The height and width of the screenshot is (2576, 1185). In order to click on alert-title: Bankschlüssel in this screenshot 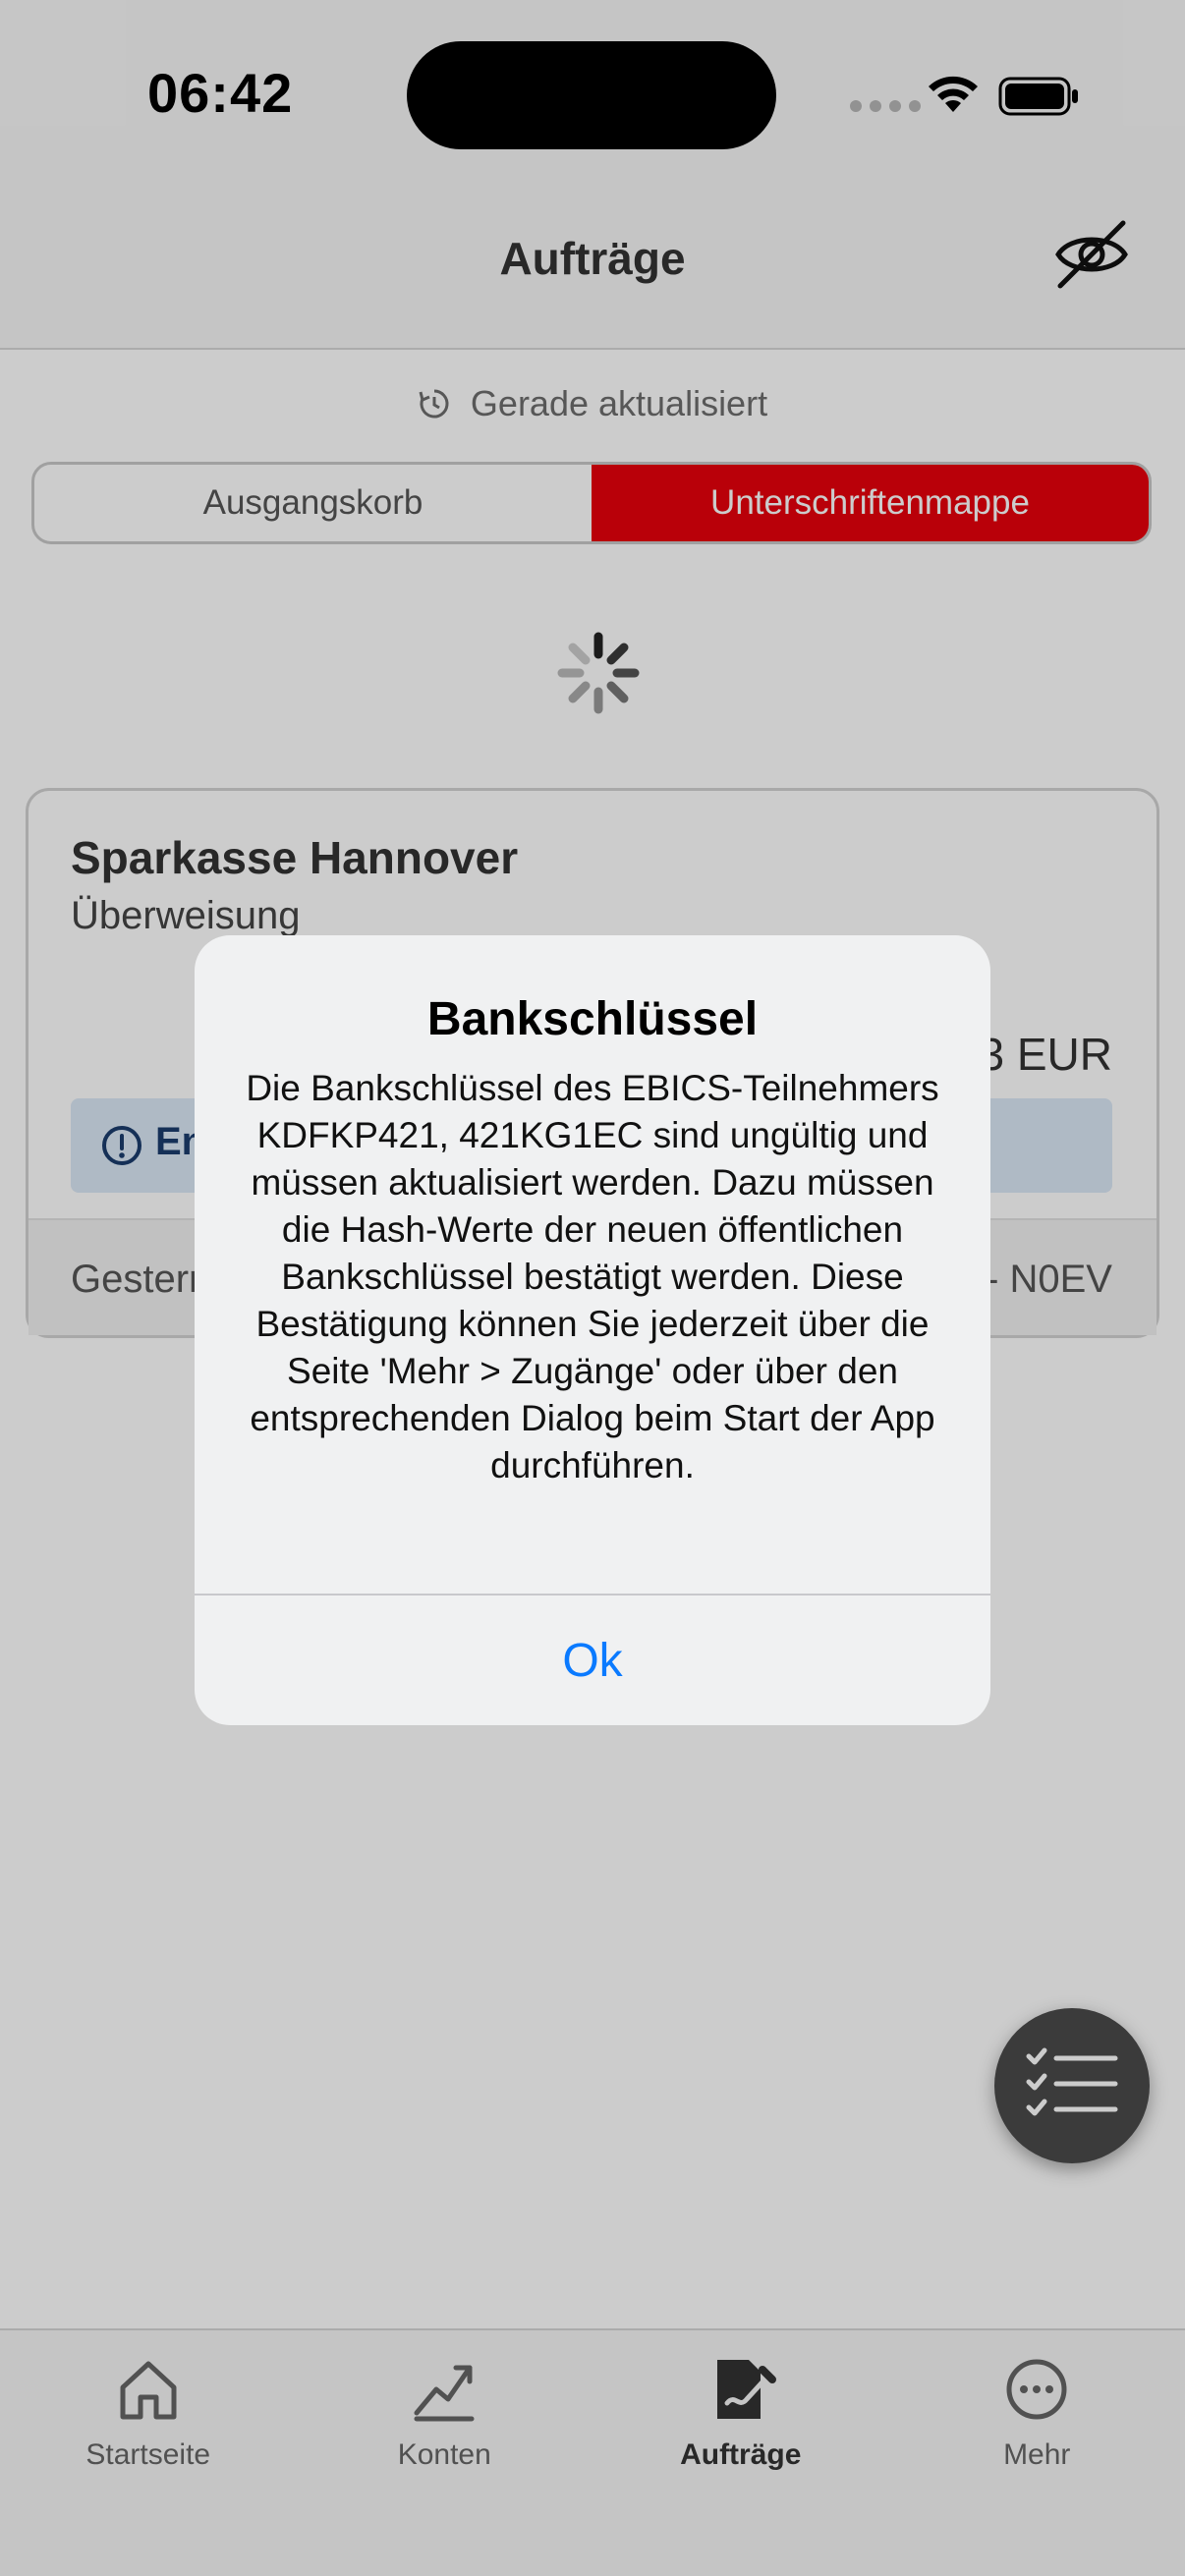, I will do `click(592, 1019)`.